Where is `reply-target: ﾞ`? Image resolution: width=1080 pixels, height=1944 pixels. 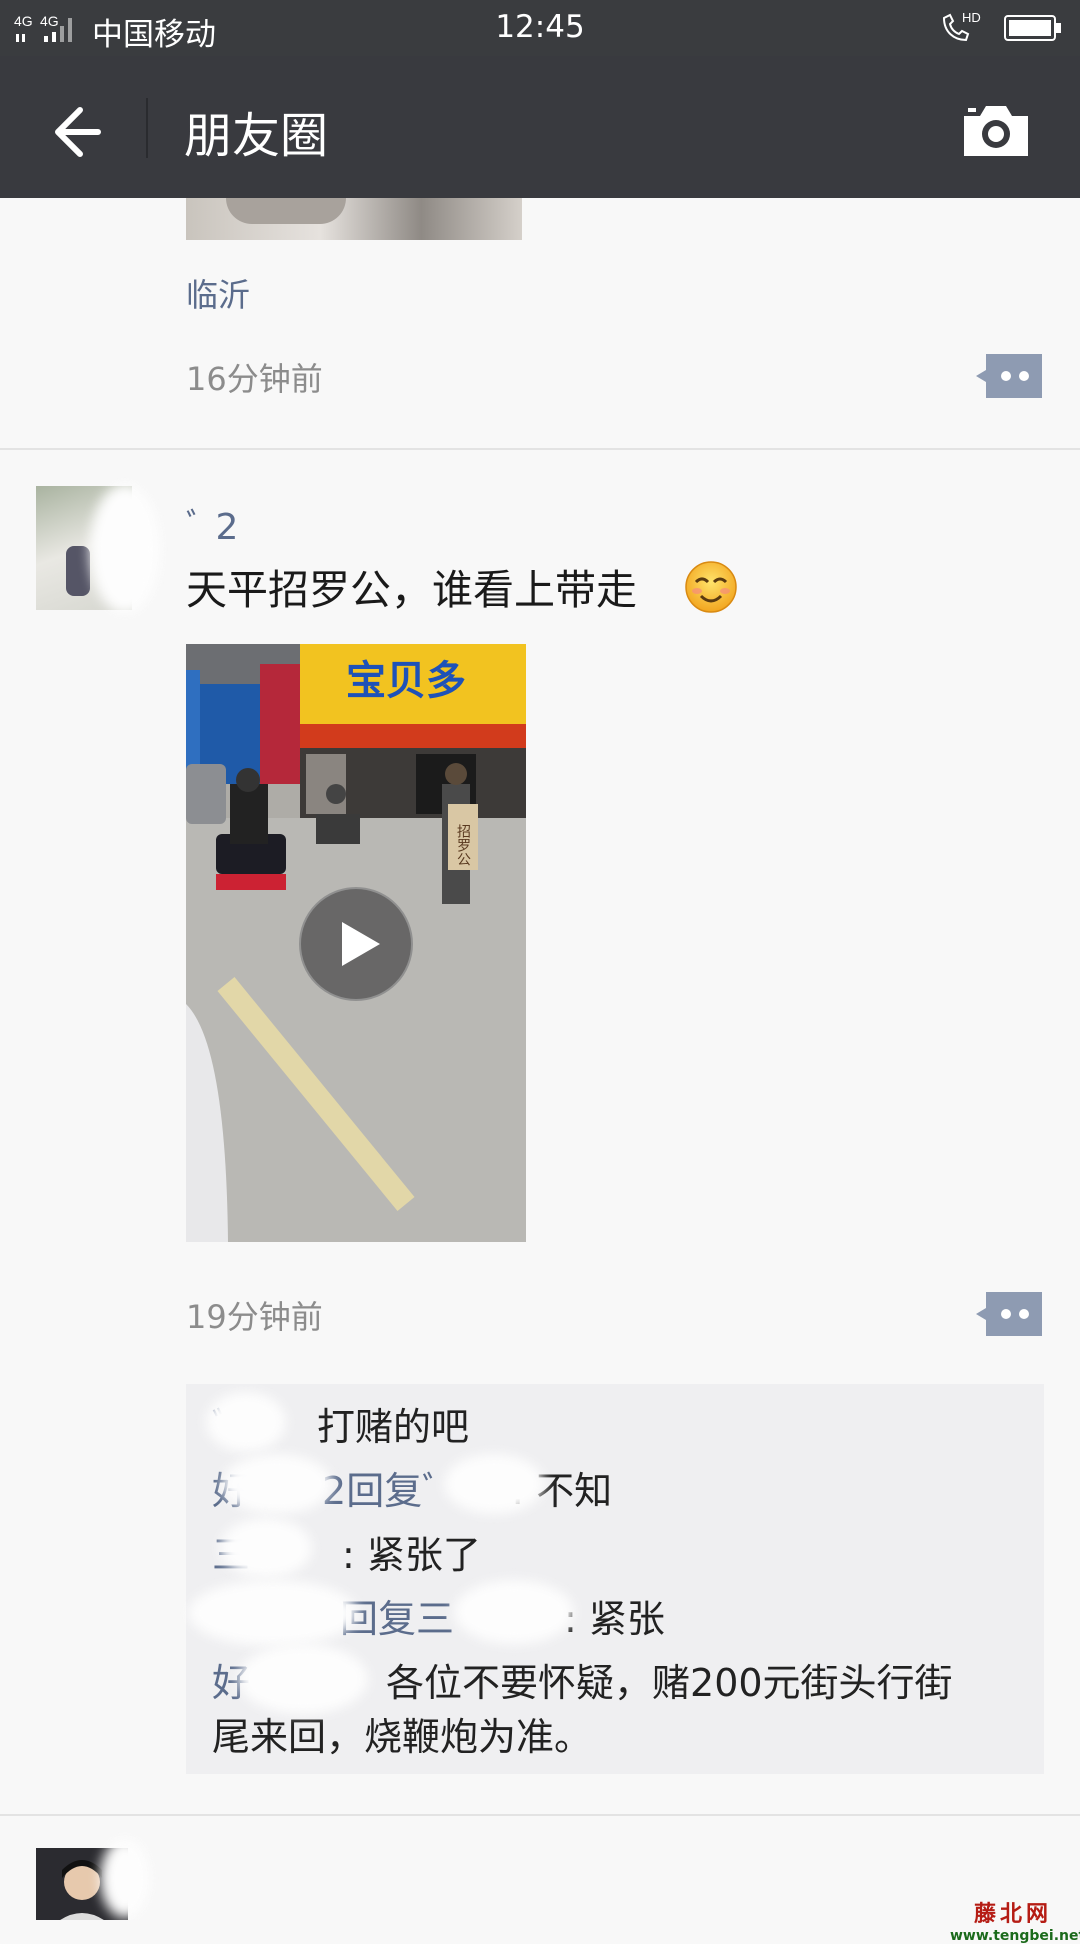
reply-target: ﾞ is located at coordinates (431, 1491).